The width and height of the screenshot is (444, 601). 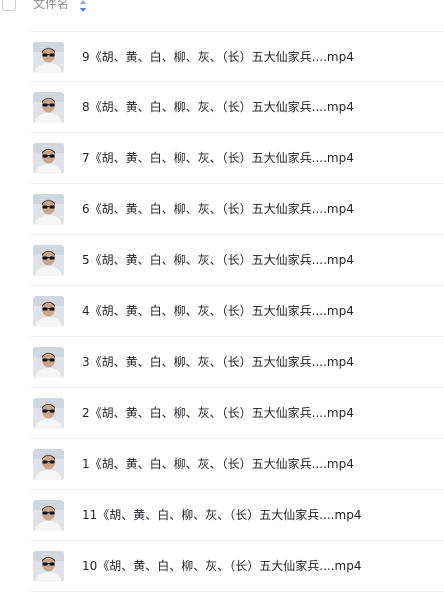 I want to click on file-row: 2《胡、黄、白、柳、灰、（长）五大仙家兵....mp4, so click(x=237, y=413).